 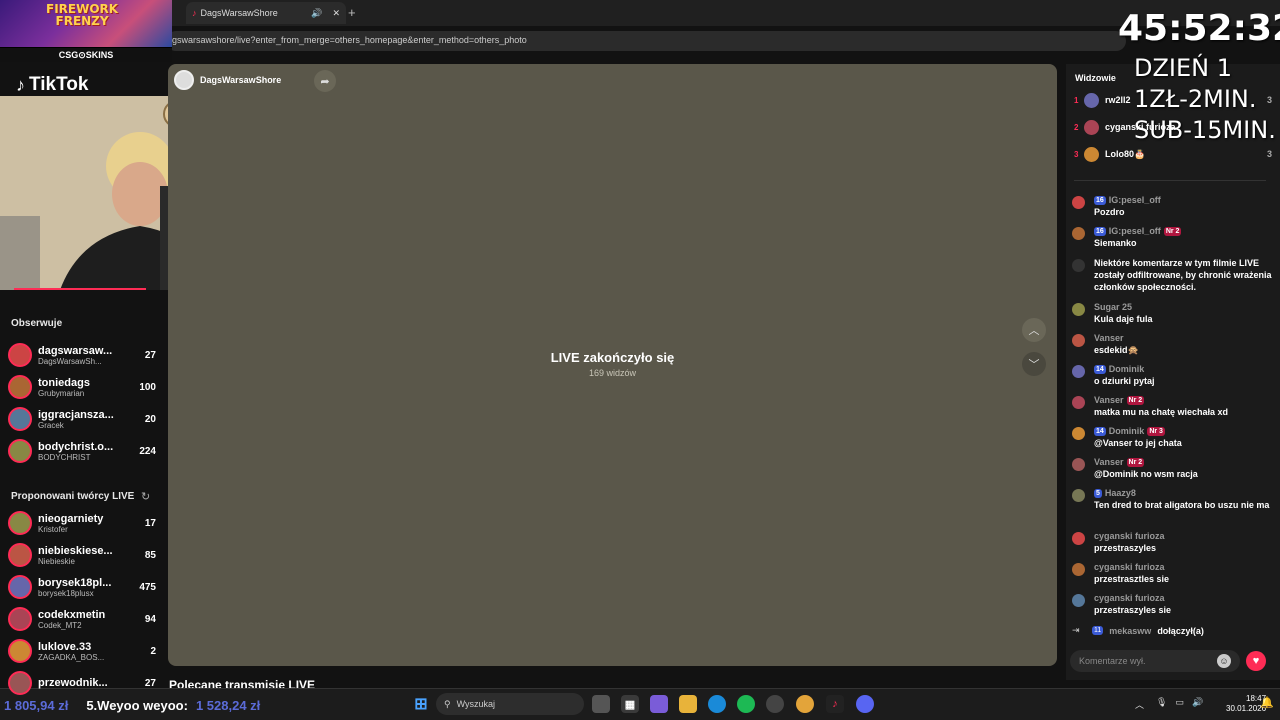 What do you see at coordinates (805, 704) in the screenshot?
I see `chrome-icon` at bounding box center [805, 704].